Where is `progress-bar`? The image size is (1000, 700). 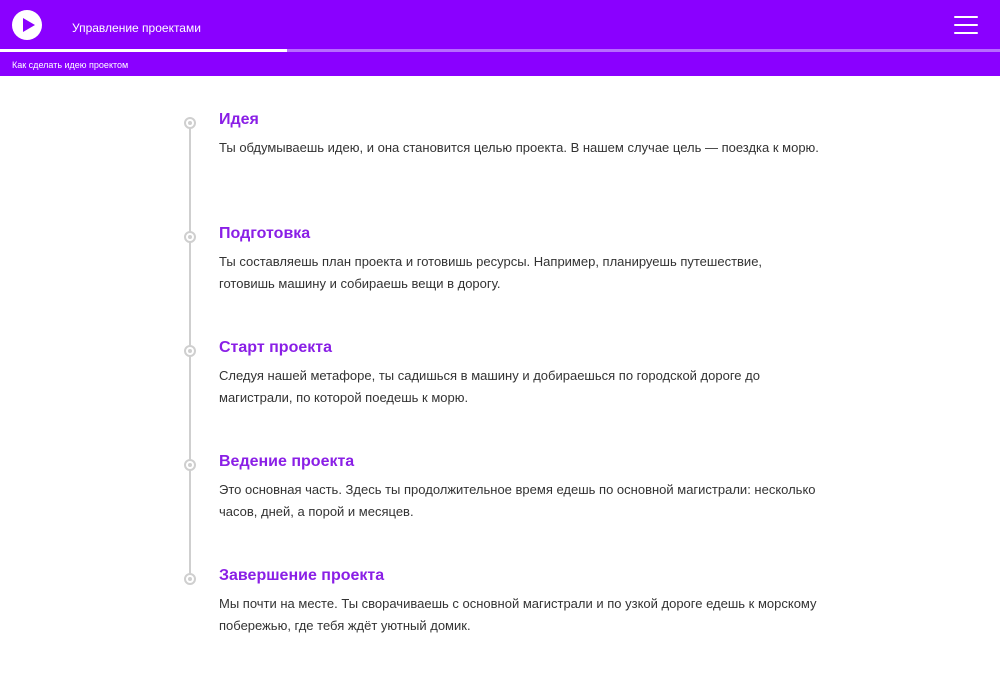
progress-bar is located at coordinates (500, 50).